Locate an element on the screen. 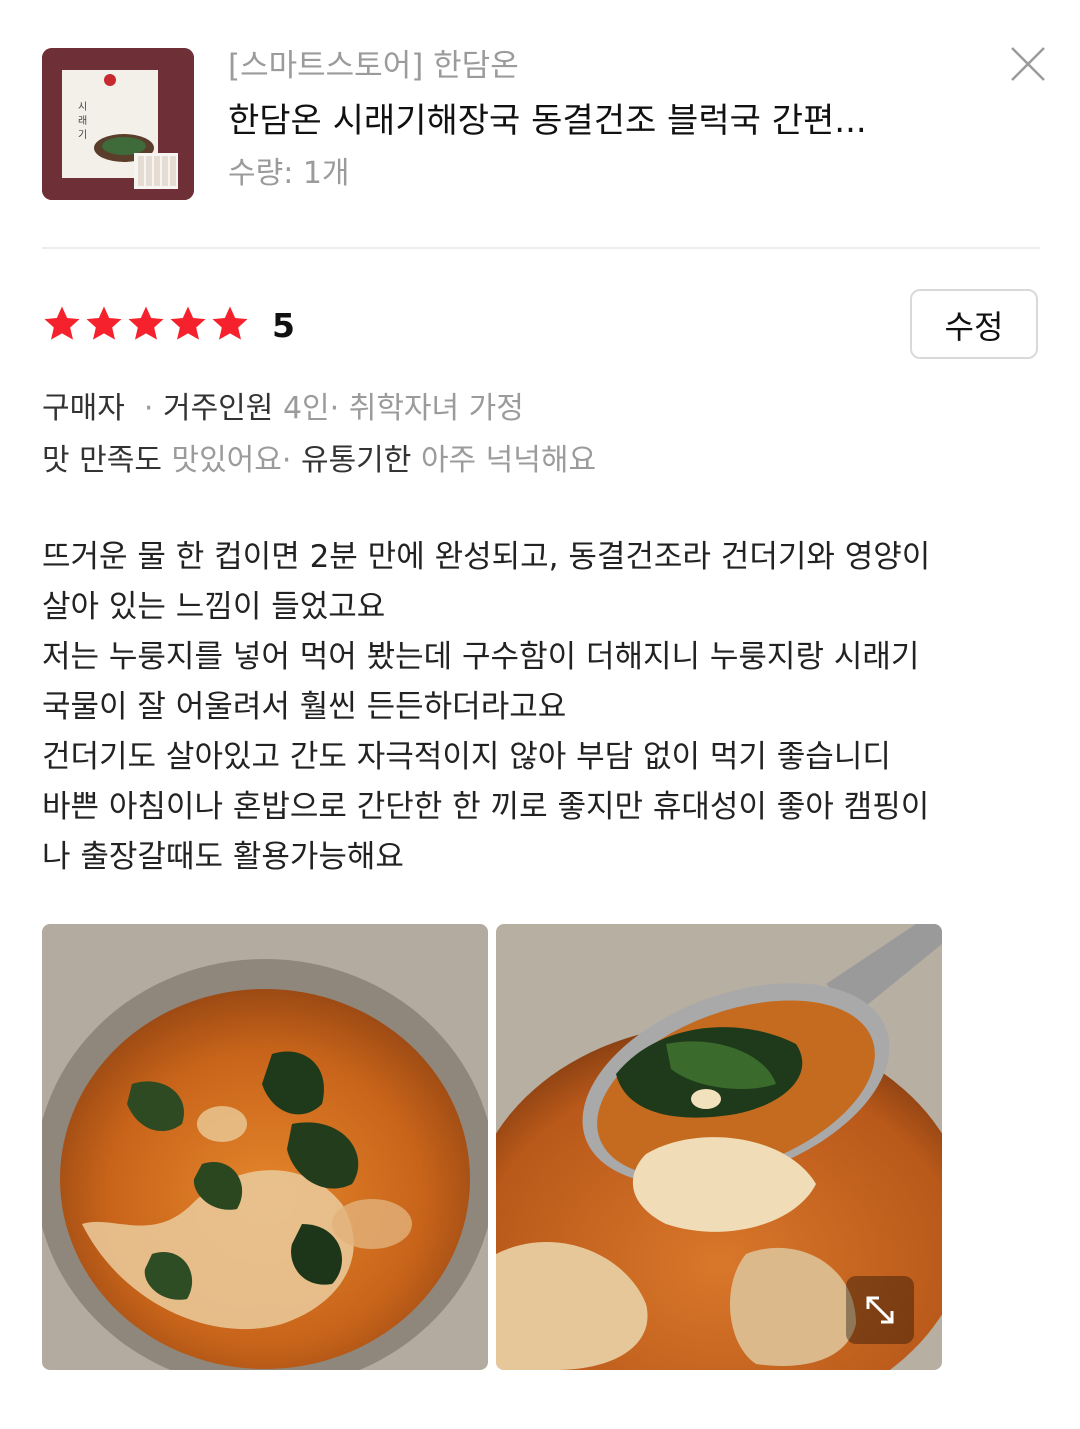 The height and width of the screenshot is (1429, 1080). household-label: 거주인원 is located at coordinates (218, 408).